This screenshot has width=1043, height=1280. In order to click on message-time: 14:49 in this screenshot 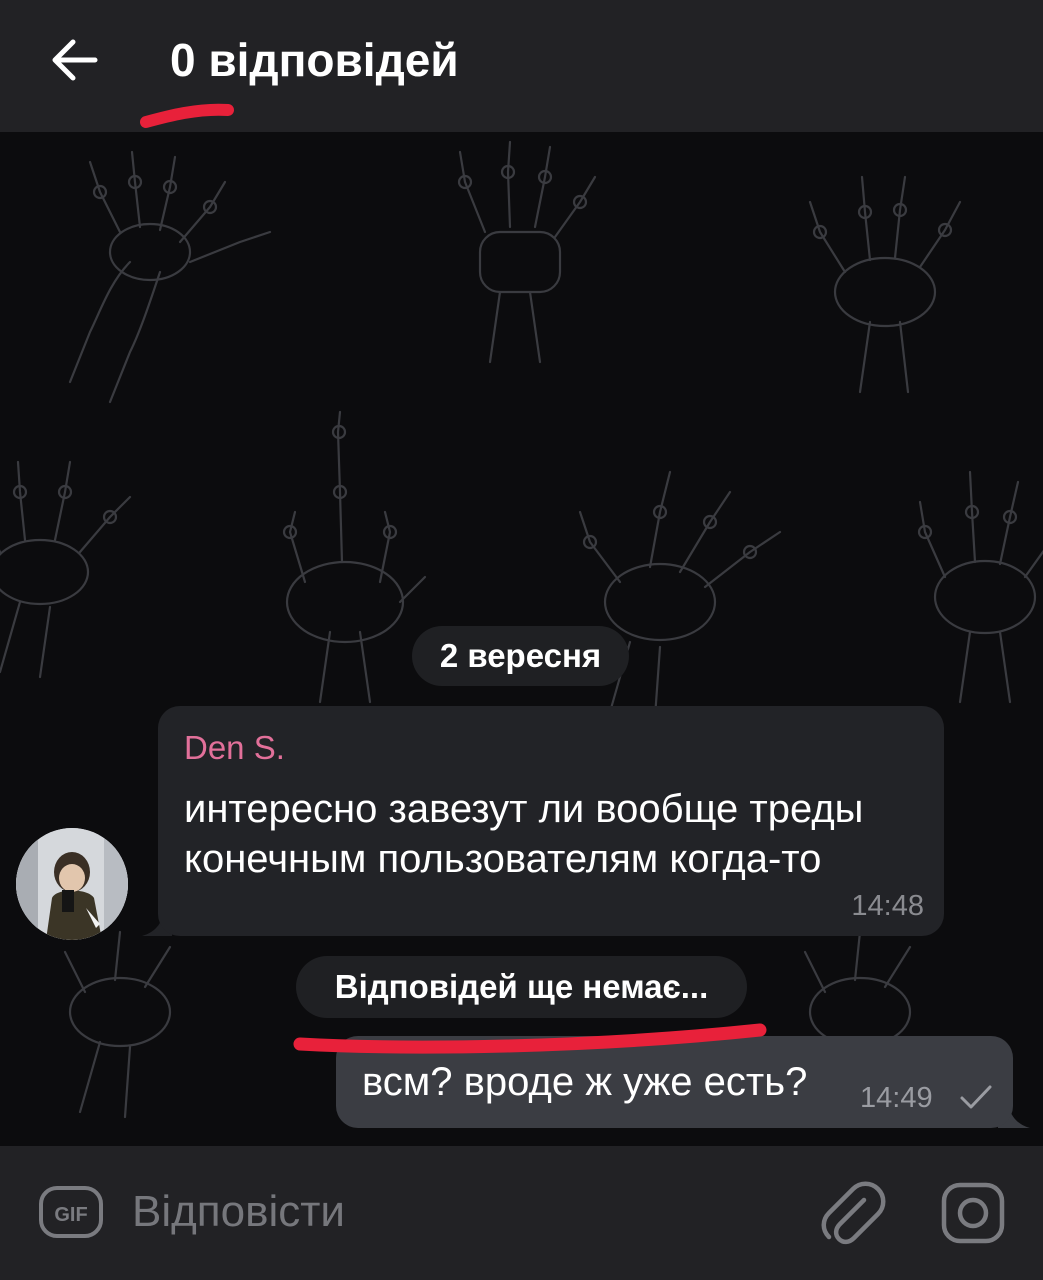, I will do `click(896, 1098)`.